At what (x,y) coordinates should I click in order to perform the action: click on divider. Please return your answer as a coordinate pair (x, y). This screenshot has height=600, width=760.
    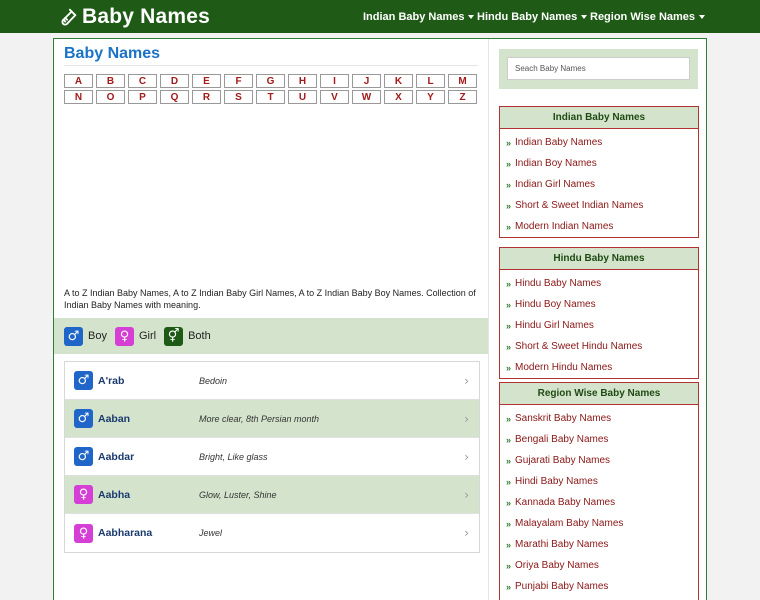
    Looking at the image, I should click on (271, 65).